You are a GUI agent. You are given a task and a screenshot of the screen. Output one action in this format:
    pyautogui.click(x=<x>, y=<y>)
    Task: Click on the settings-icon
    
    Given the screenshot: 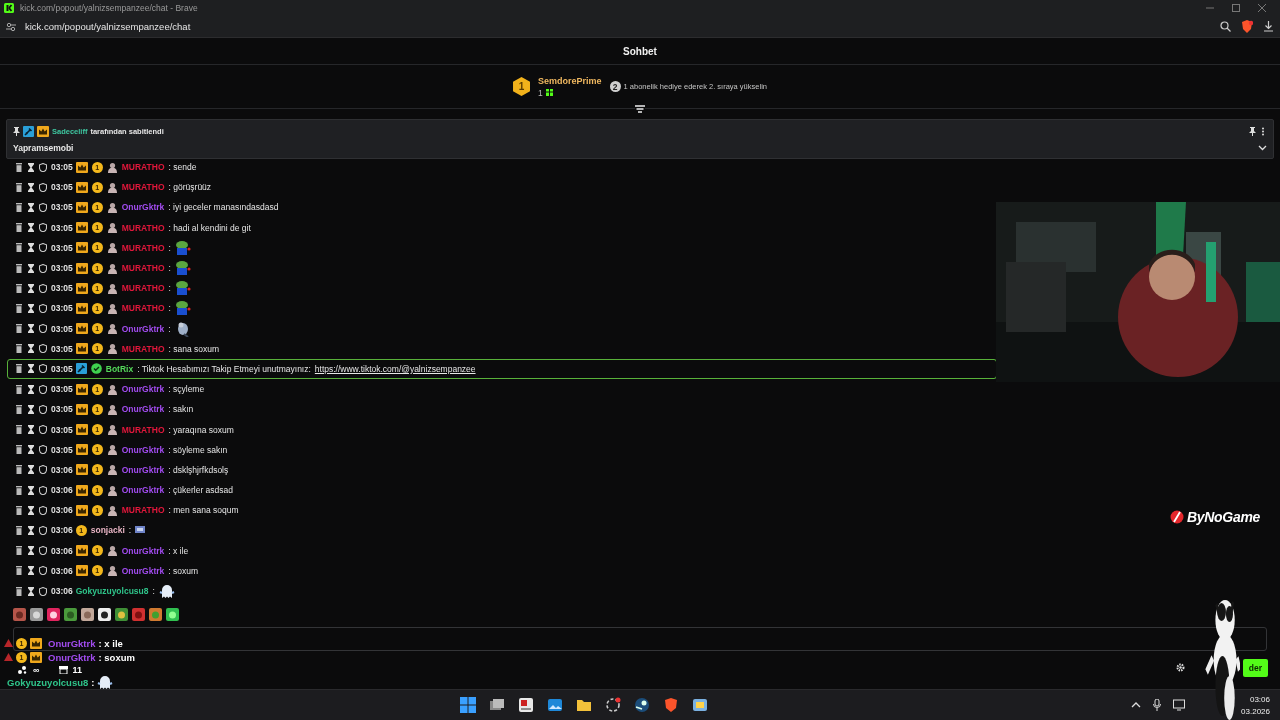 What is the action you would take?
    pyautogui.click(x=1180, y=668)
    